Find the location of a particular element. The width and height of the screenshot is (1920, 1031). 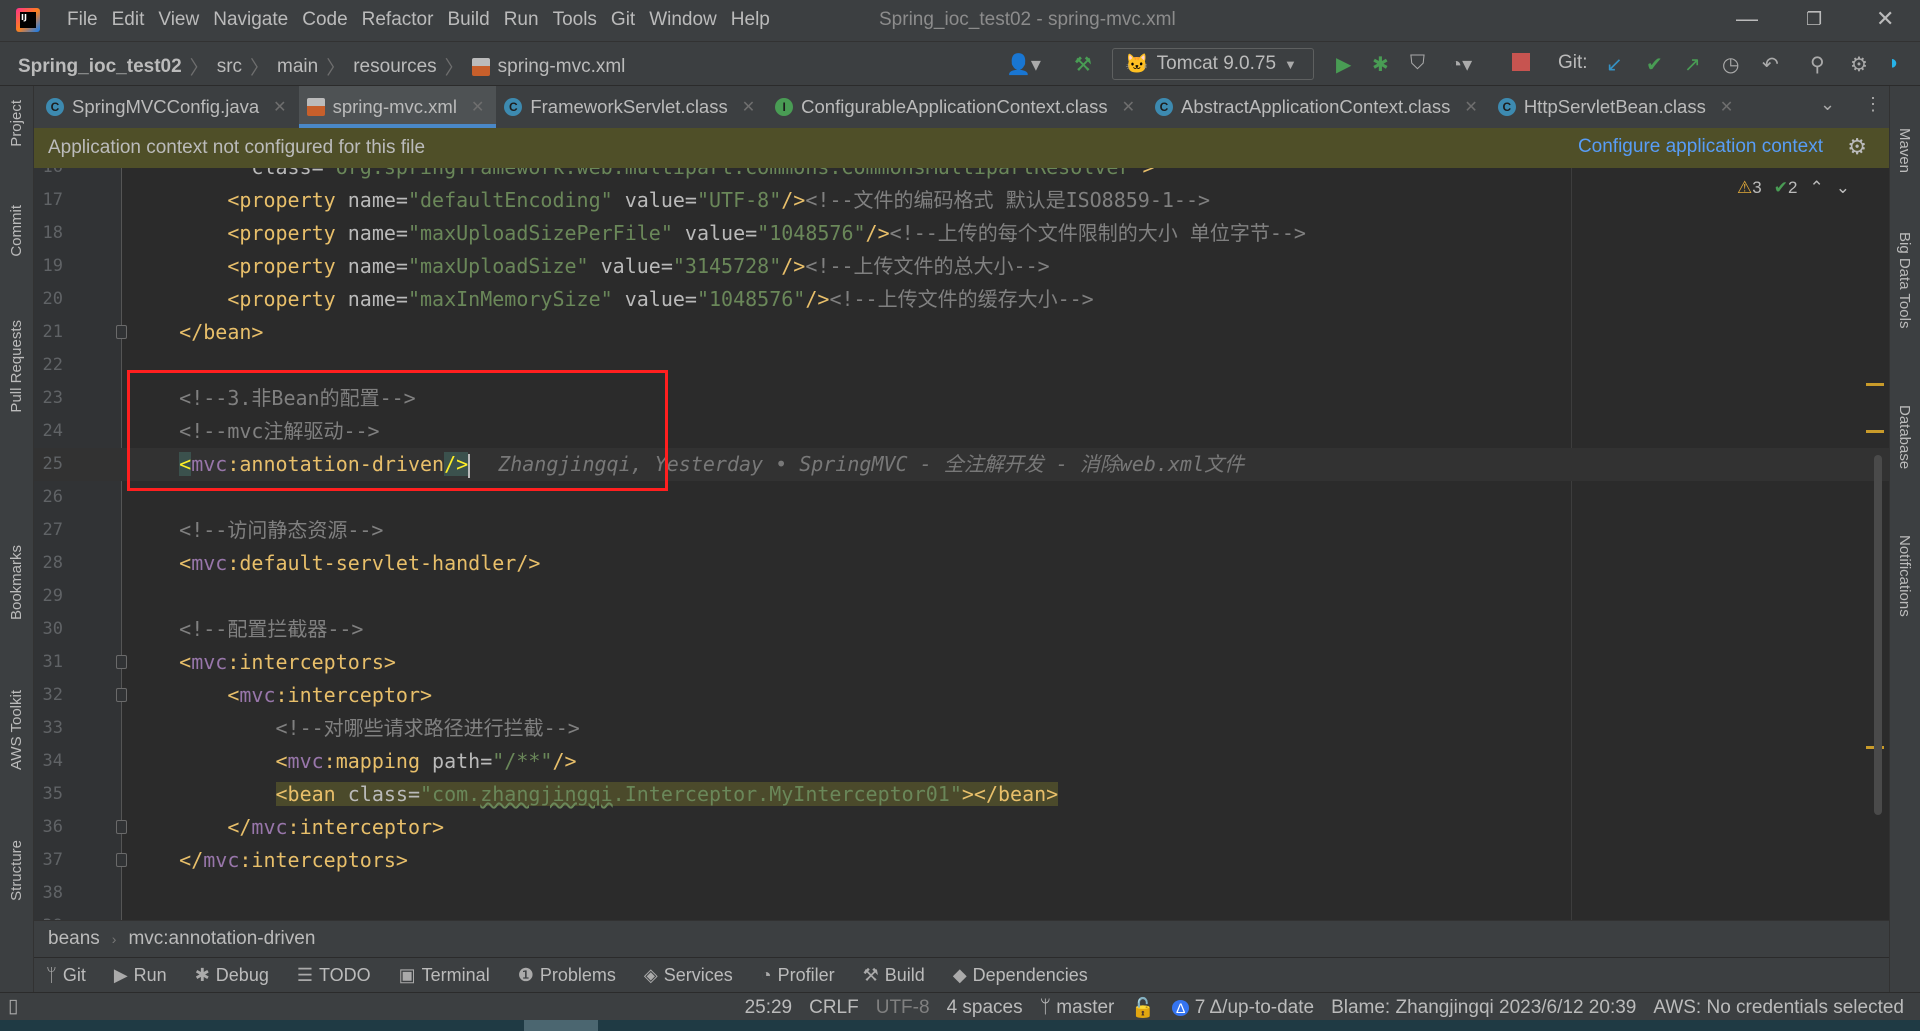

code-line: 21 </bean> is located at coordinates (961, 332).